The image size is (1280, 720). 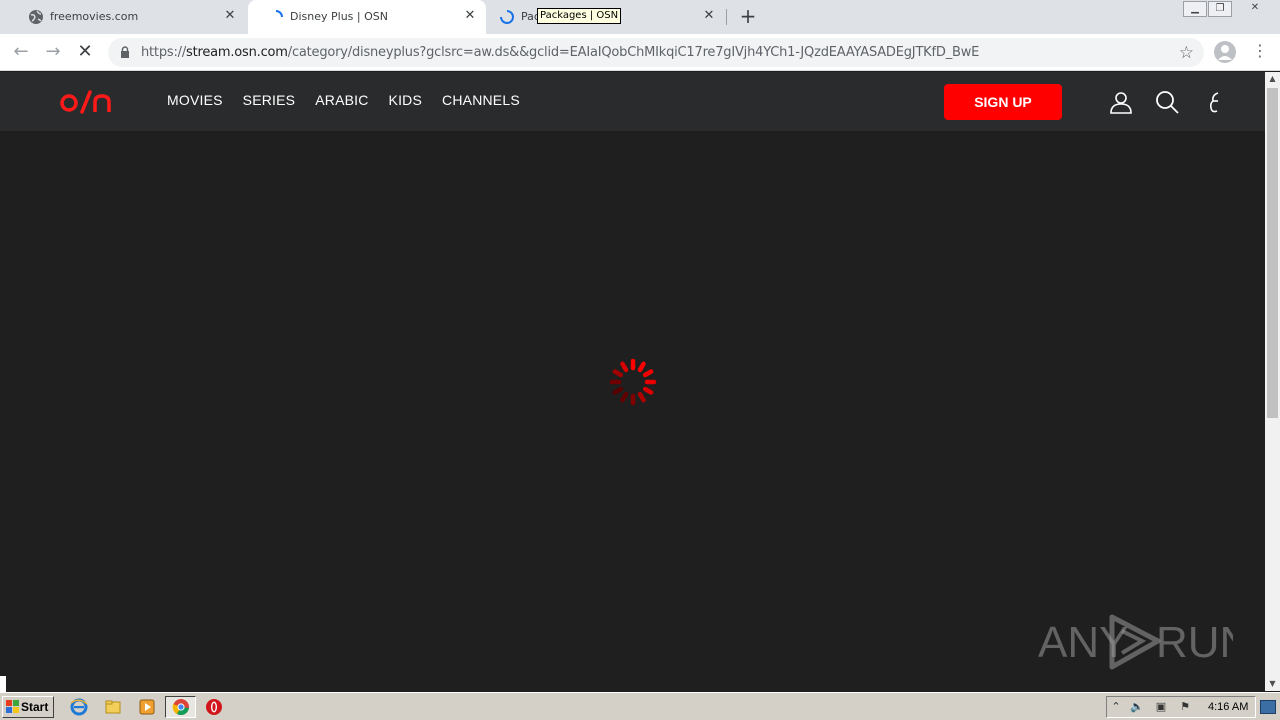 What do you see at coordinates (1121, 102) in the screenshot?
I see `user-icon` at bounding box center [1121, 102].